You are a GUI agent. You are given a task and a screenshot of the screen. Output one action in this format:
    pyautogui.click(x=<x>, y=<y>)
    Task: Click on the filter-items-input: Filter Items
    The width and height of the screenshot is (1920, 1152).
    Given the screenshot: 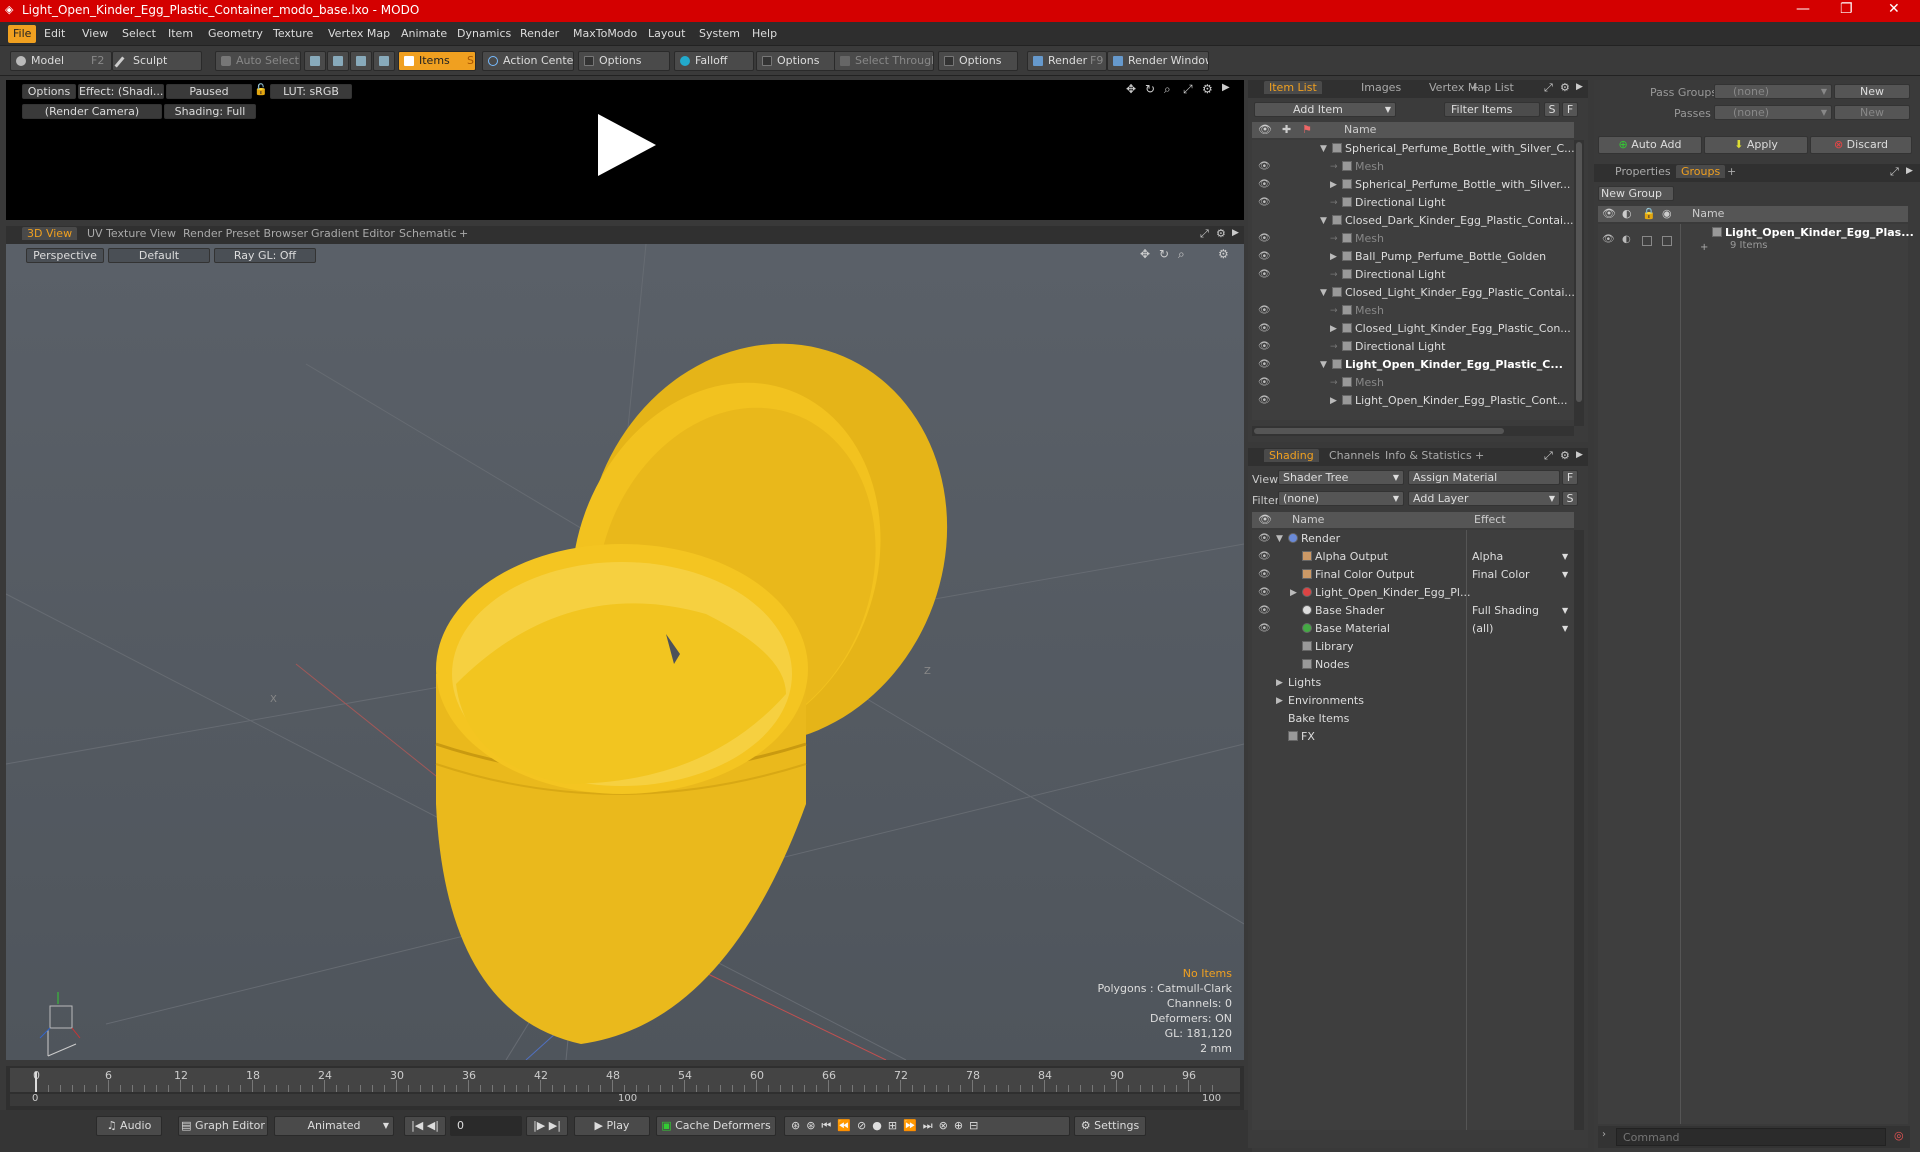 What is the action you would take?
    pyautogui.click(x=1492, y=109)
    